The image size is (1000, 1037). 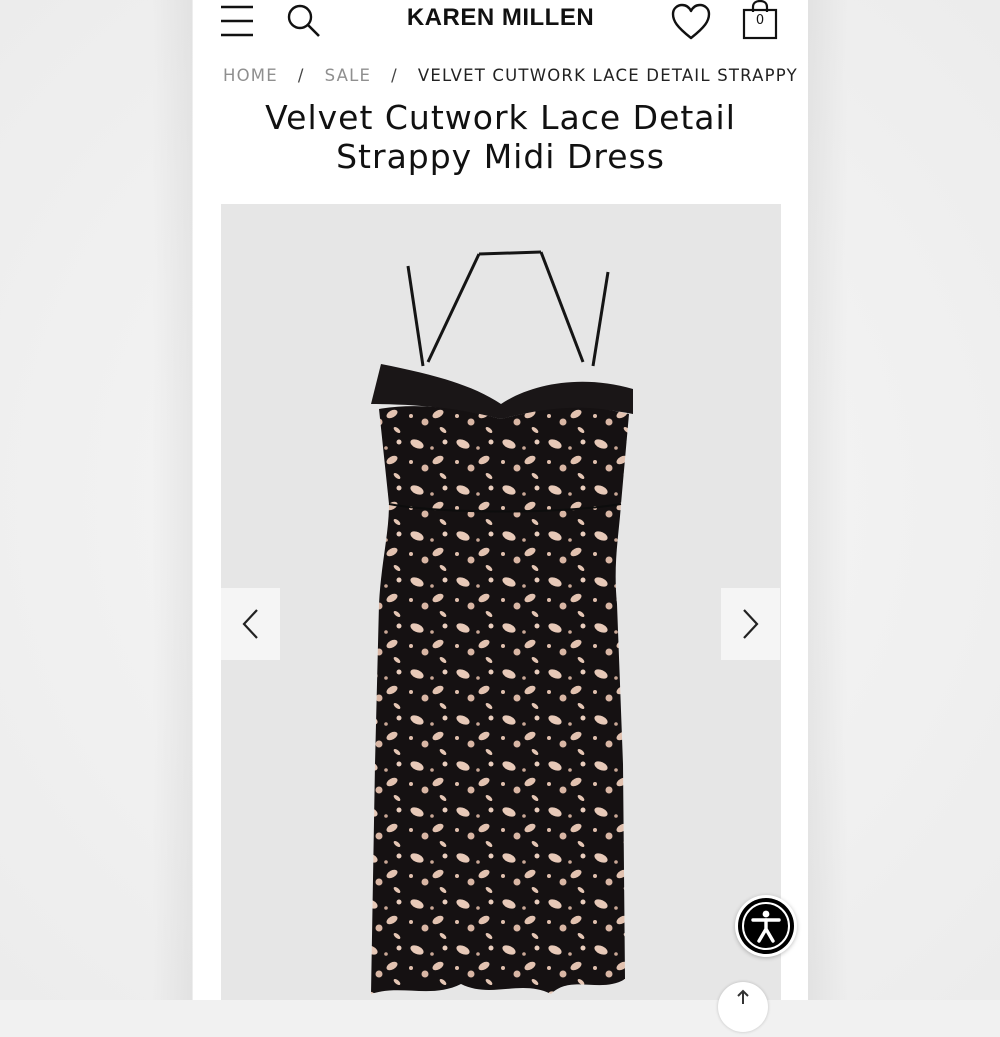 What do you see at coordinates (172, 500) in the screenshot?
I see `left-edge-shadow` at bounding box center [172, 500].